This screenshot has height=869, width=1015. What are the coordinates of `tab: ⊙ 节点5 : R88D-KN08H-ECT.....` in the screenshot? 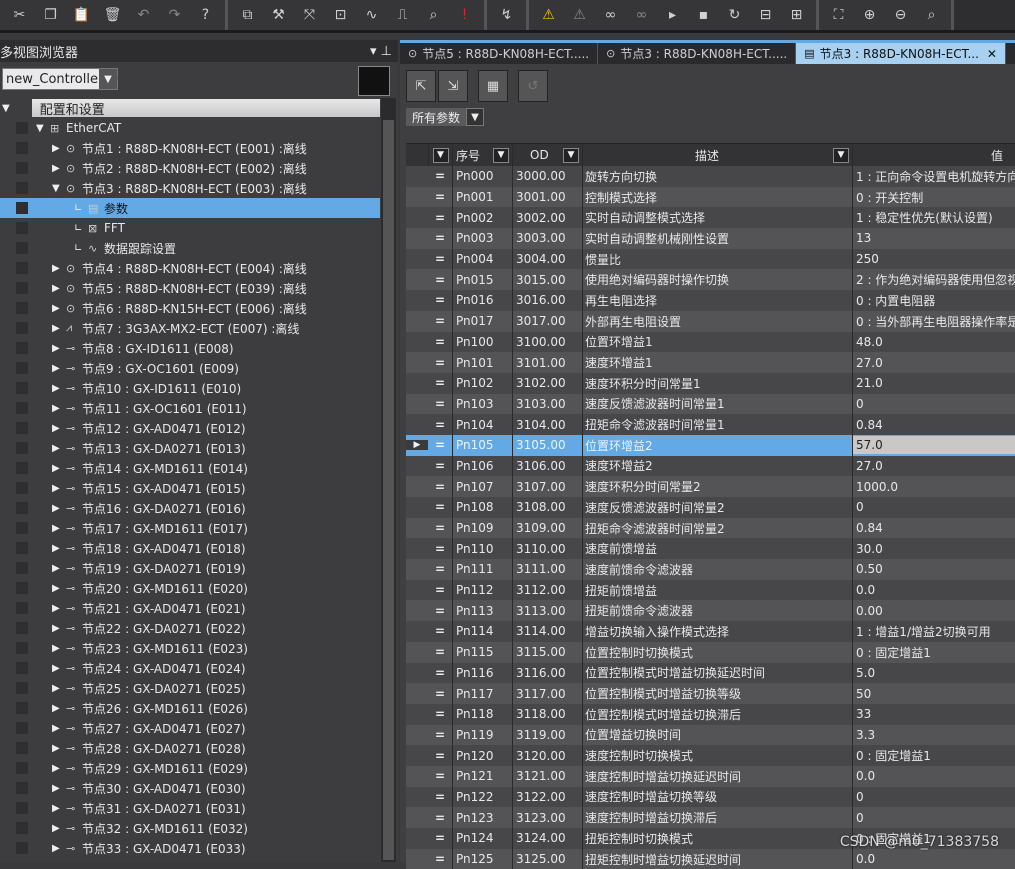 It's located at (499, 53).